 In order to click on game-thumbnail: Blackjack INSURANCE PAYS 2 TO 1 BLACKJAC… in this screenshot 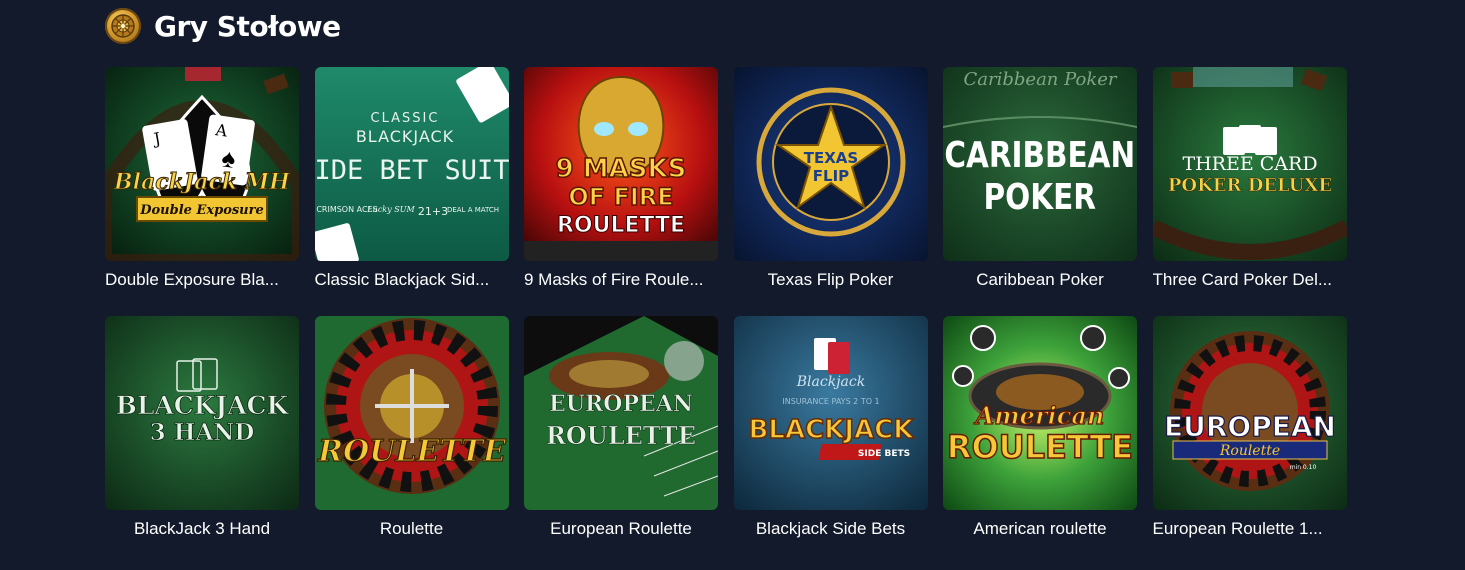, I will do `click(830, 413)`.